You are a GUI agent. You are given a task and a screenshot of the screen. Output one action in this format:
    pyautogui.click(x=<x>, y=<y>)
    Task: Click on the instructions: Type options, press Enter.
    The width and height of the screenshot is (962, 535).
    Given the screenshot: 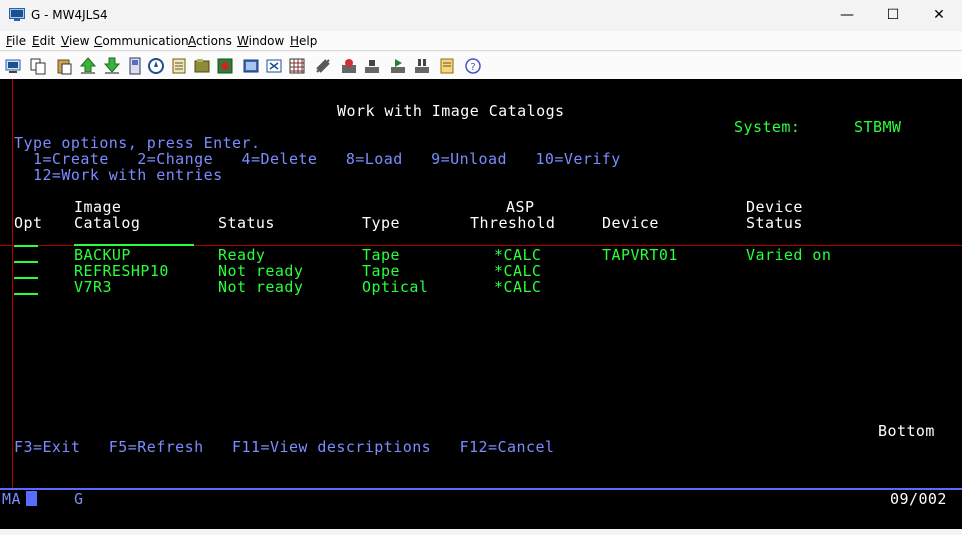 What is the action you would take?
    pyautogui.click(x=137, y=143)
    